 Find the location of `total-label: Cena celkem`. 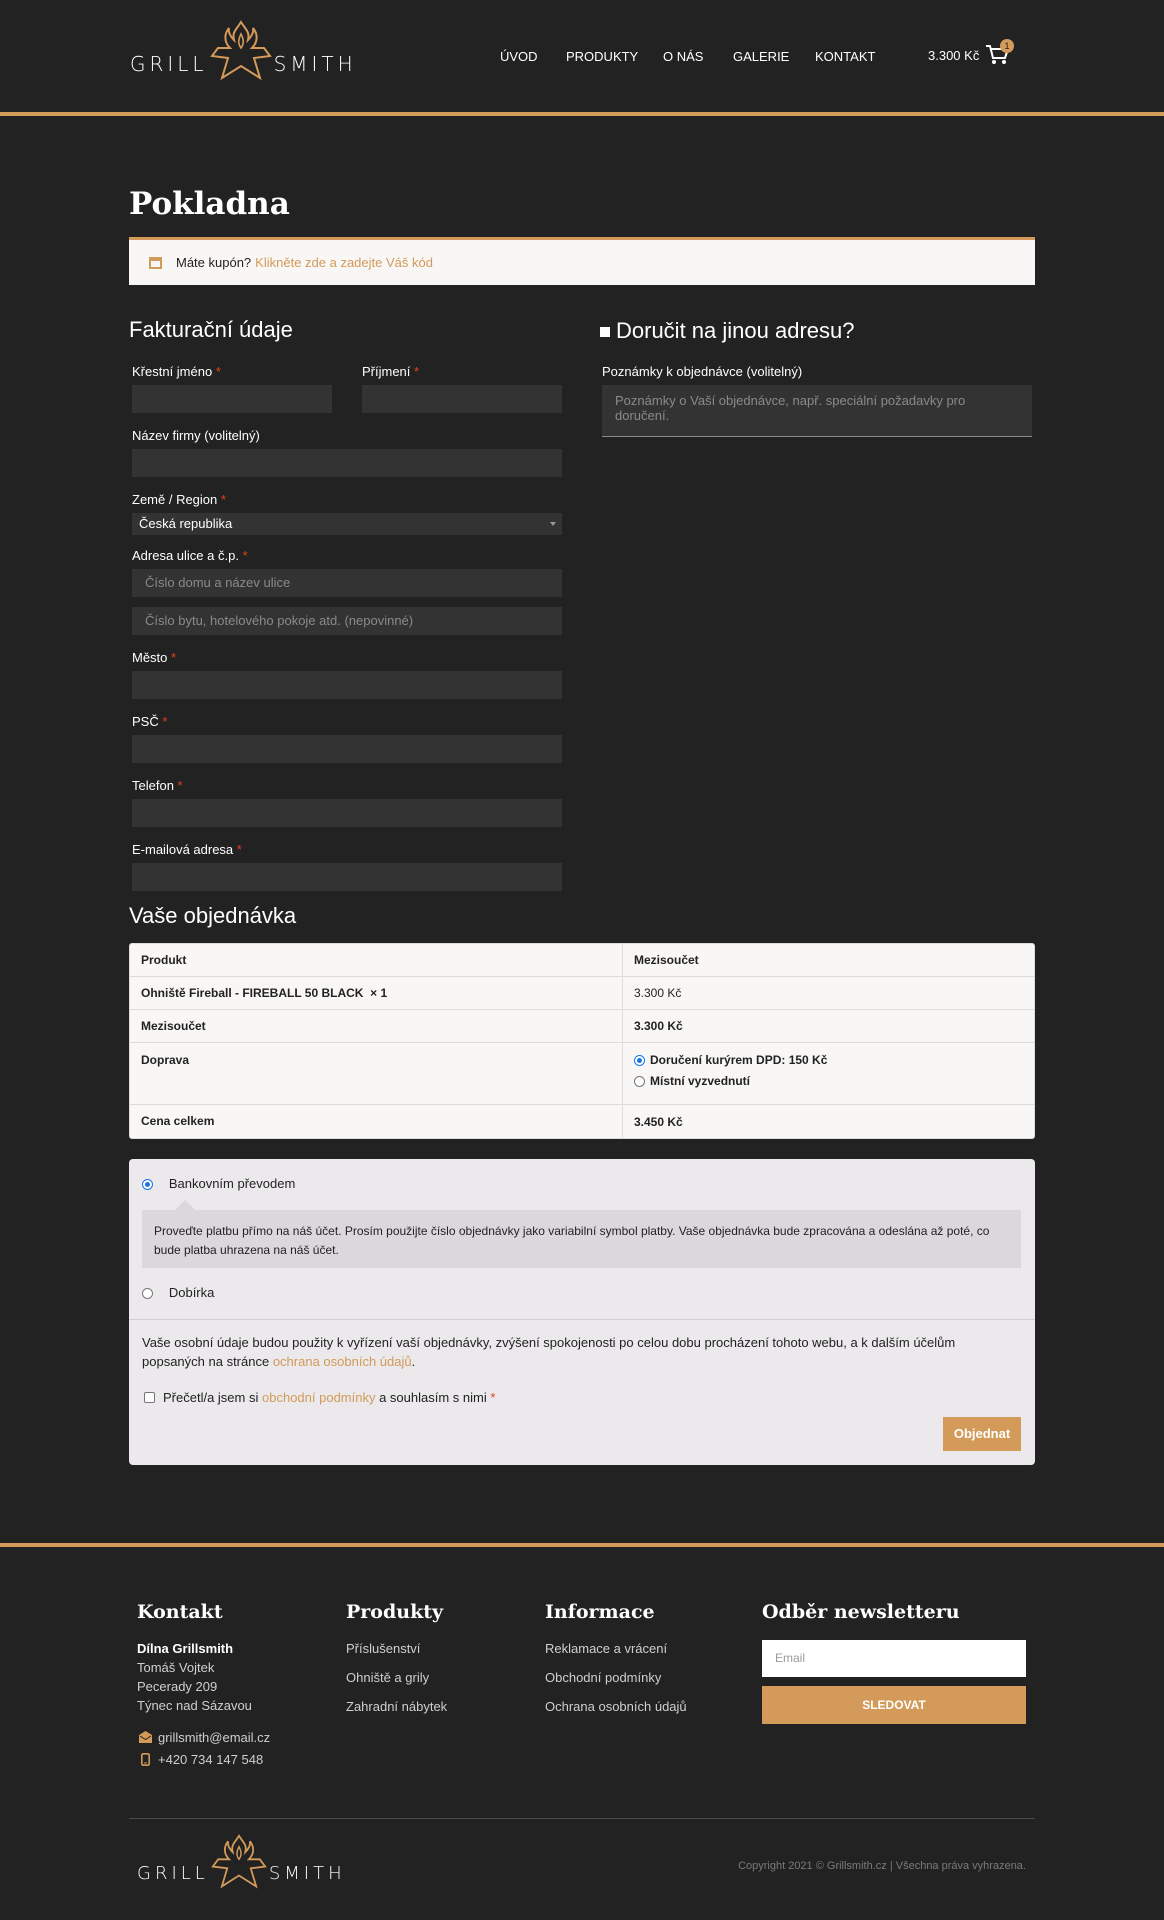

total-label: Cena celkem is located at coordinates (376, 1121).